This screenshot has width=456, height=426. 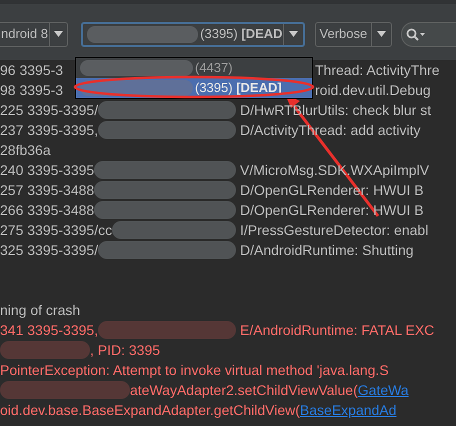 I want to click on search-icon, so click(x=416, y=34).